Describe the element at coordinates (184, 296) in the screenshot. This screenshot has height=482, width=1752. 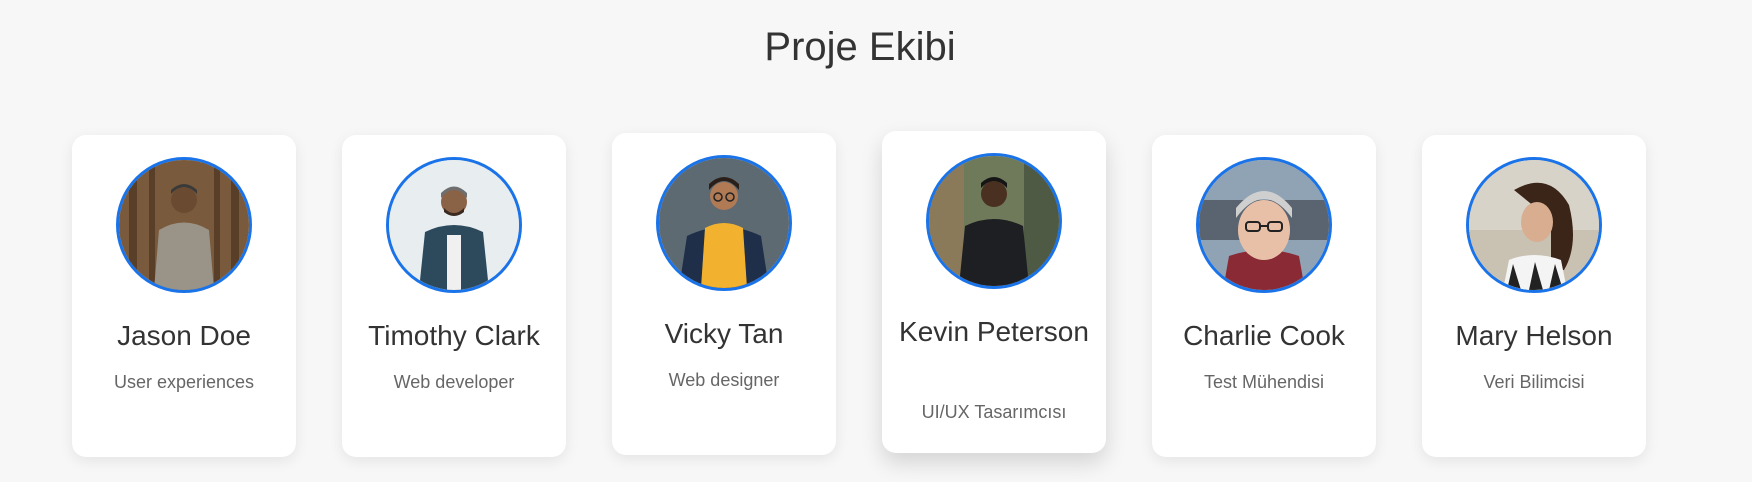
I see `team-card-jason-doe: Jason Doe User experiences` at that location.